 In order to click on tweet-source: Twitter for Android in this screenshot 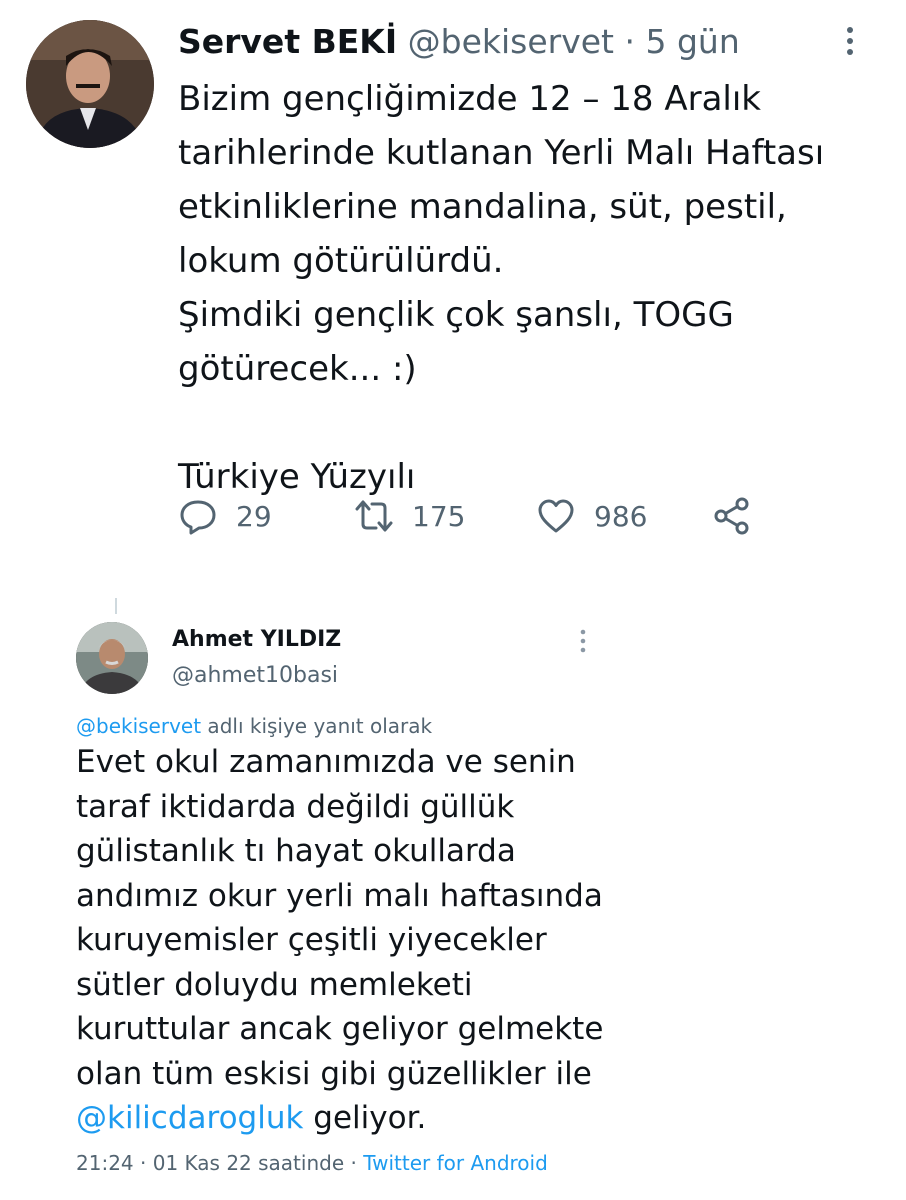, I will do `click(455, 1163)`.